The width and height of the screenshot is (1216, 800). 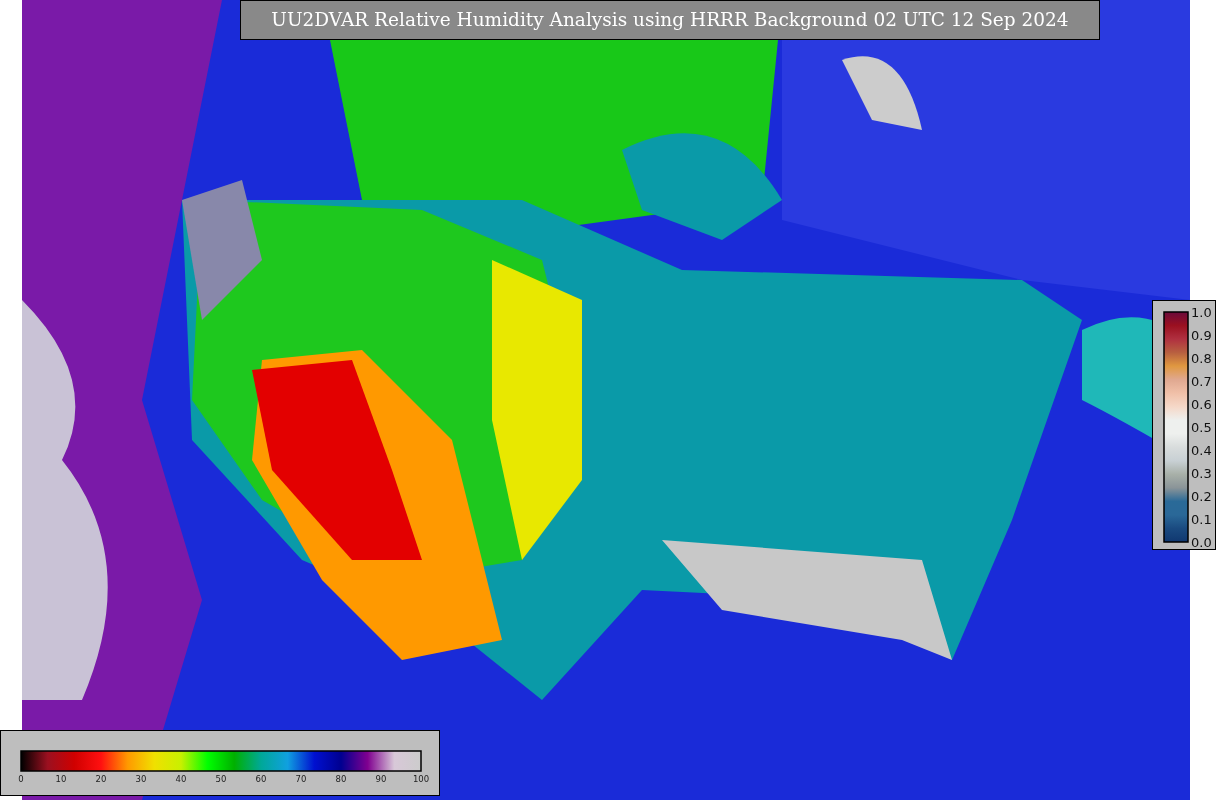 What do you see at coordinates (1201, 427) in the screenshot?
I see `tick-label: 0.5` at bounding box center [1201, 427].